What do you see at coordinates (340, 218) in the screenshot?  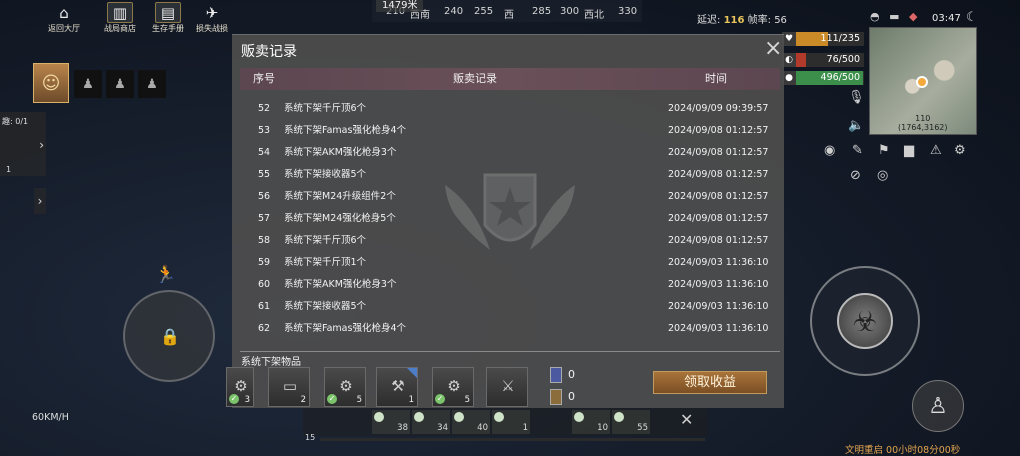 I see `row-record: 系统下架M24强化枪身5个` at bounding box center [340, 218].